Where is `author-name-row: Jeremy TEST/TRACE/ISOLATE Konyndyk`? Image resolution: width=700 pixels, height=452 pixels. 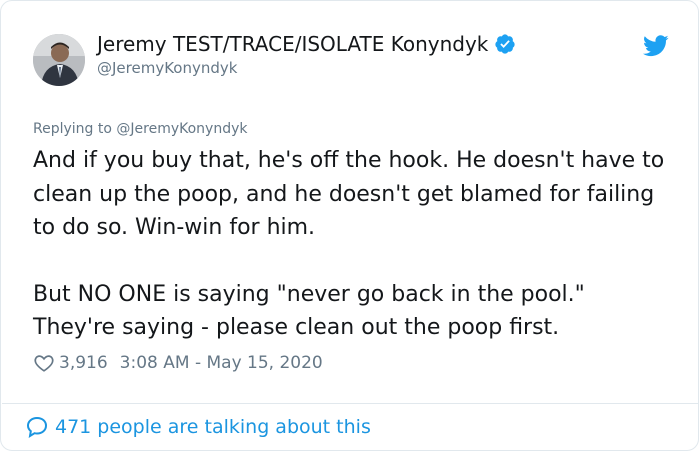 author-name-row: Jeremy TEST/TRACE/ISOLATE Konyndyk is located at coordinates (306, 44).